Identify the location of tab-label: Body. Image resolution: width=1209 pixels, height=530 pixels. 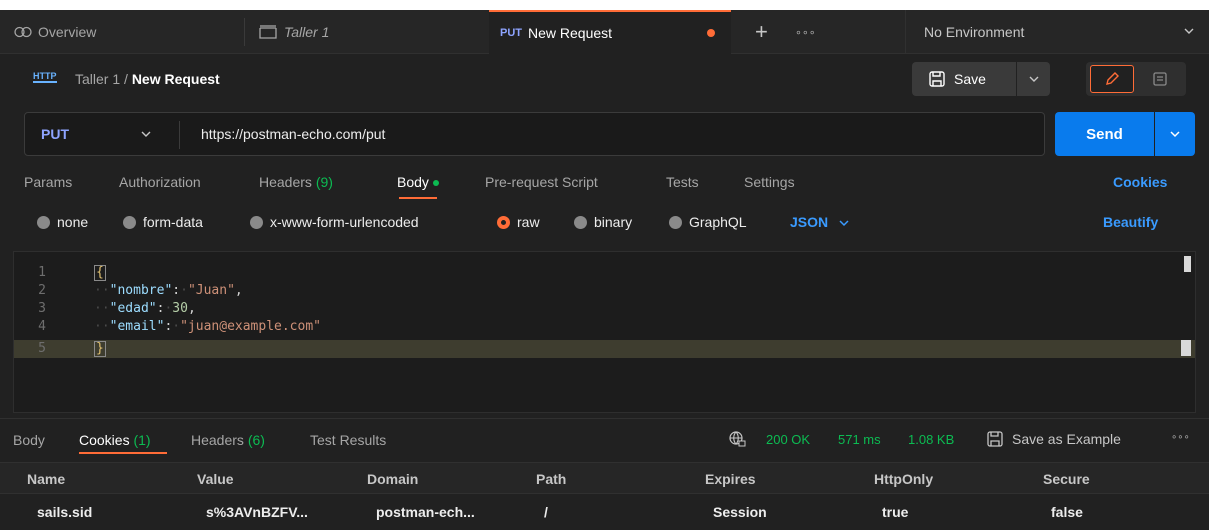
(413, 182).